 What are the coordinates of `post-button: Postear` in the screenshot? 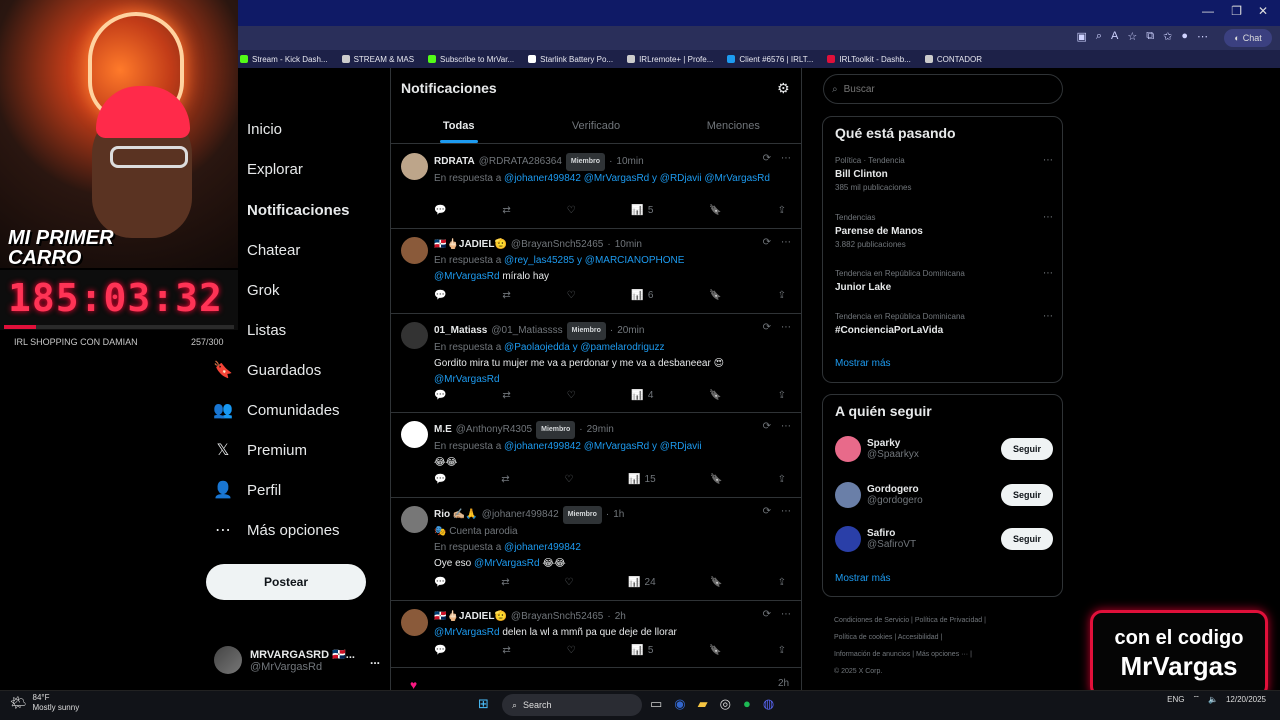 It's located at (286, 582).